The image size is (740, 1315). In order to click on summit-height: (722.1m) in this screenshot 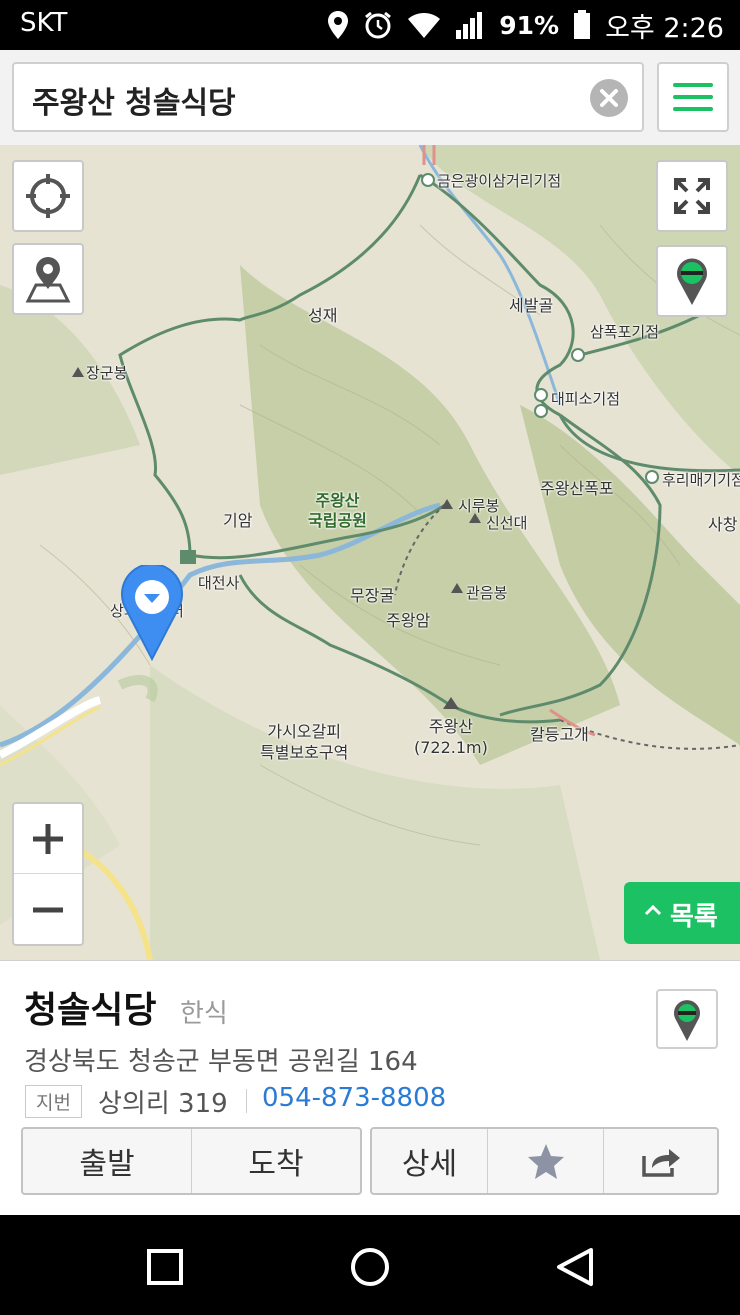, I will do `click(451, 747)`.